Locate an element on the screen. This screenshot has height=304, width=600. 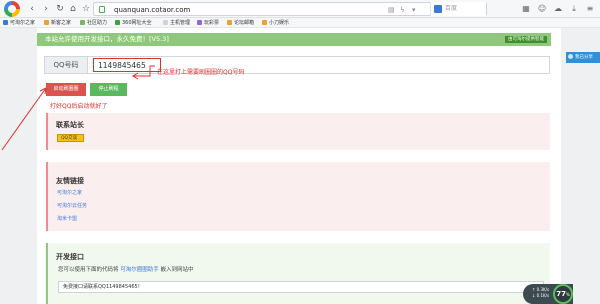
helper-link: 可淘尔圈圈助手 is located at coordinates (139, 270).